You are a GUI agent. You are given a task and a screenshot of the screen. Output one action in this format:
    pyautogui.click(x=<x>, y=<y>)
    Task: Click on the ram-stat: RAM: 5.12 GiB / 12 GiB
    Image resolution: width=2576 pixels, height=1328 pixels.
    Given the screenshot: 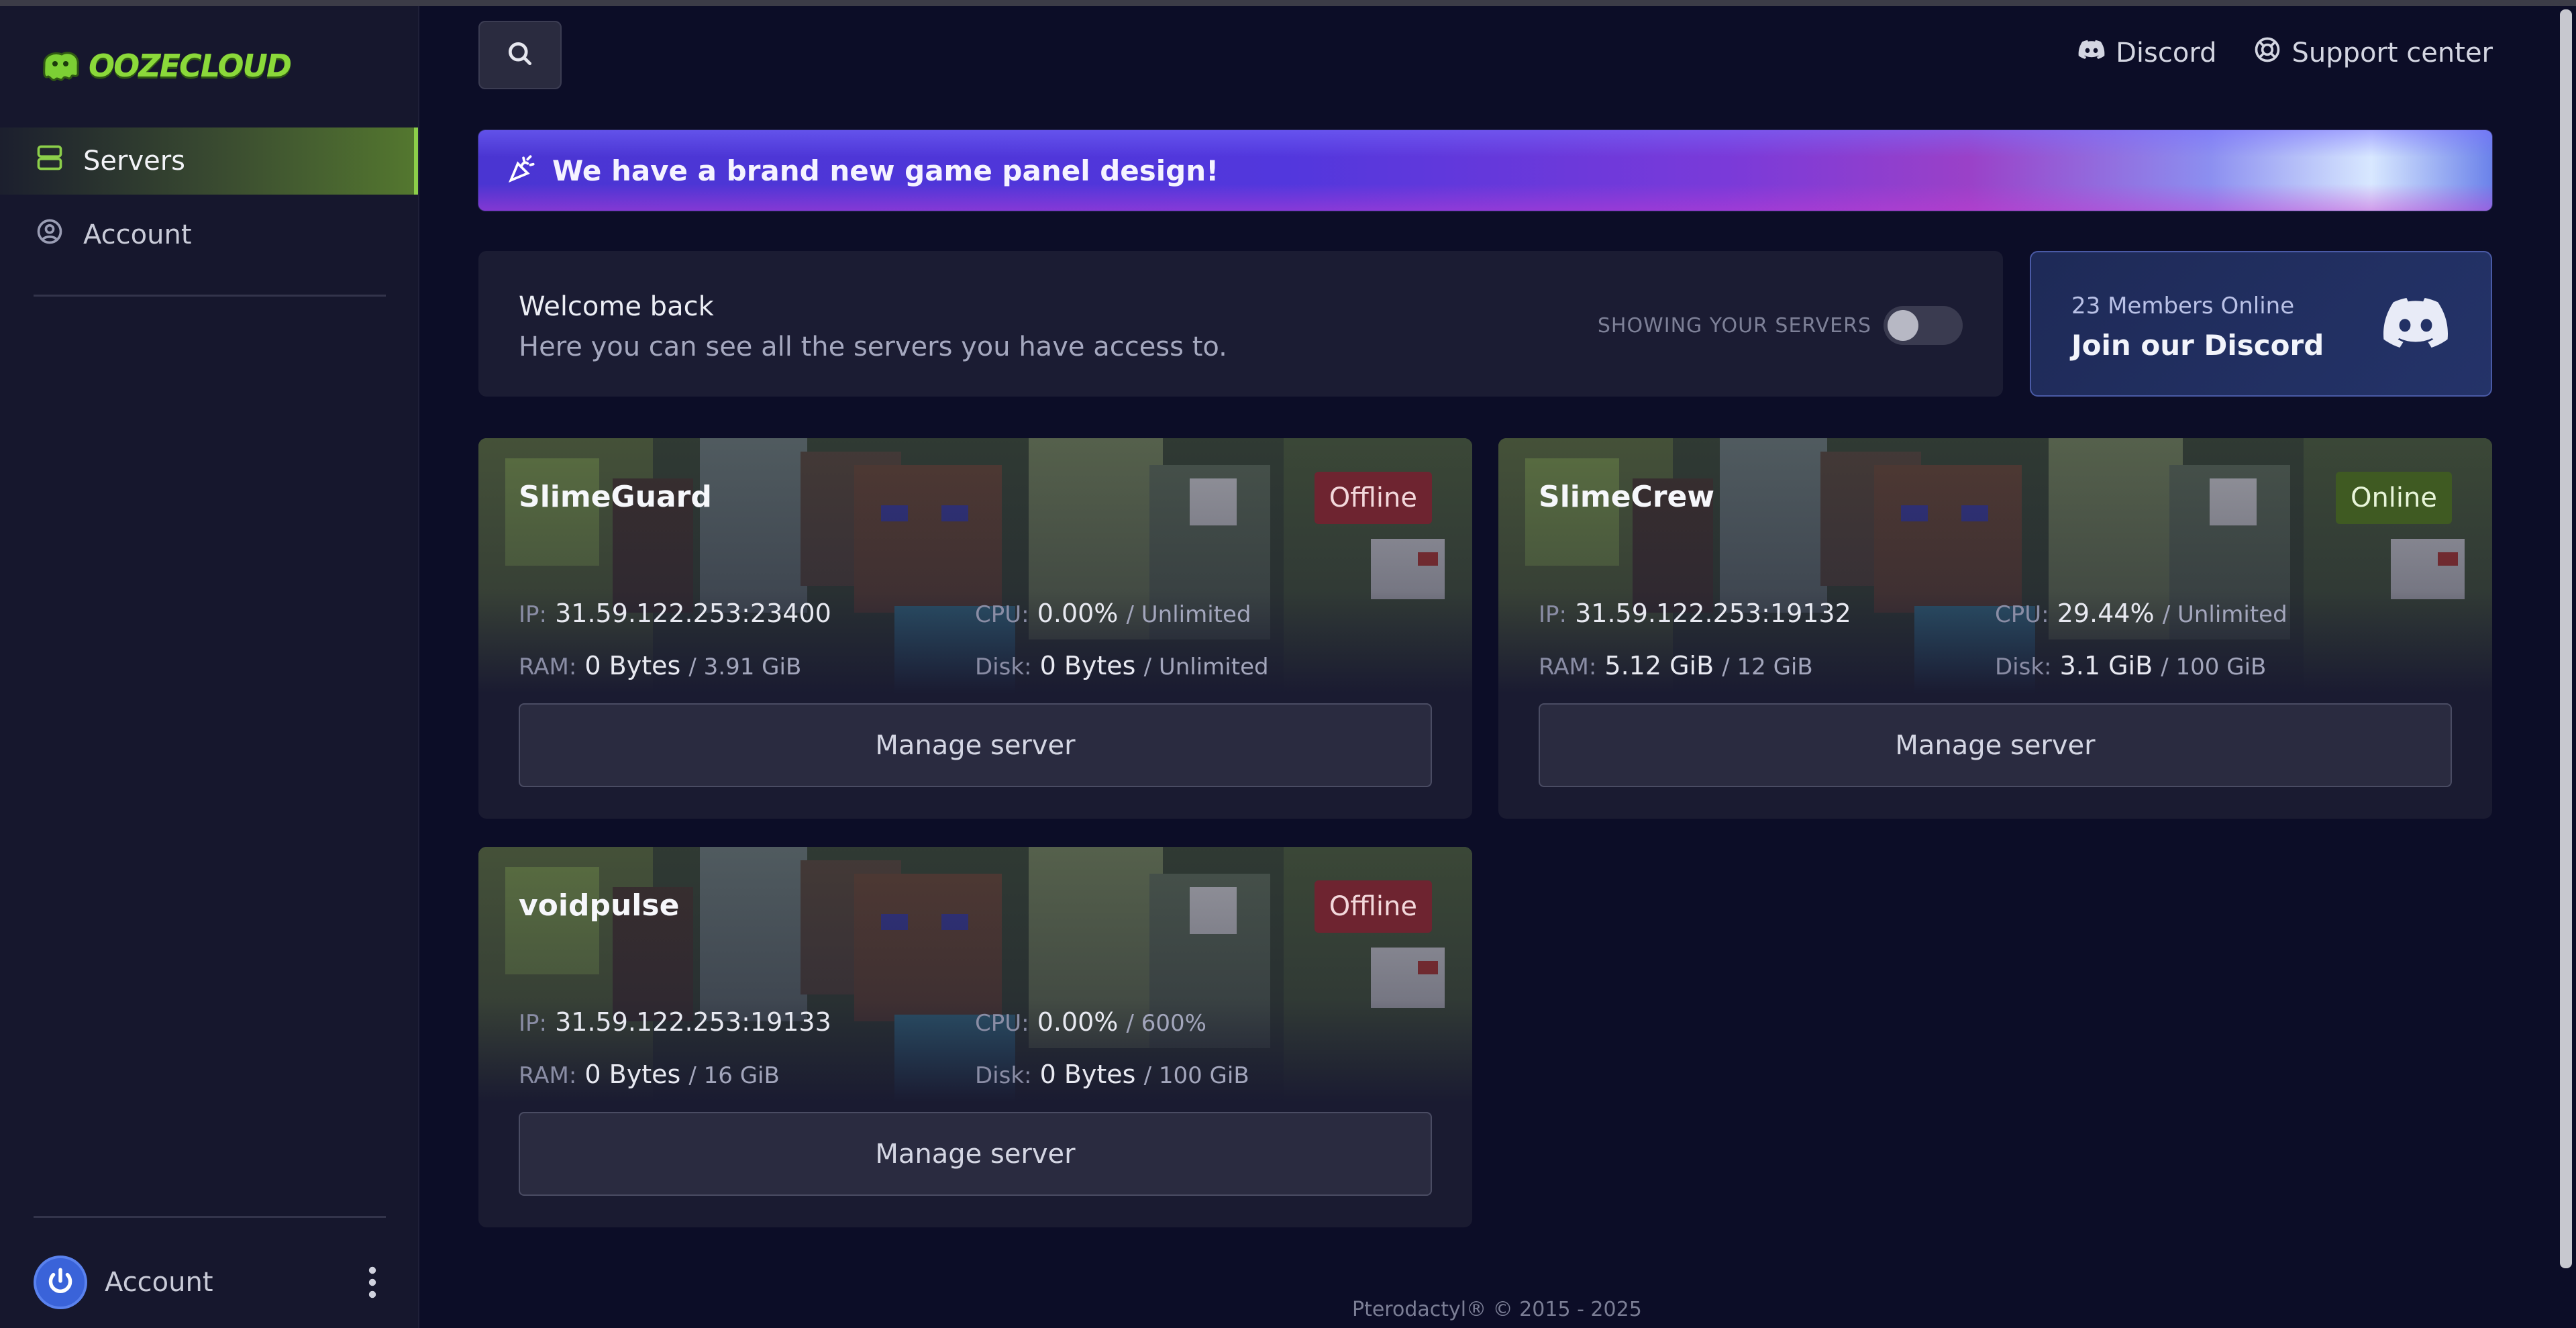 What is the action you would take?
    pyautogui.click(x=1767, y=665)
    